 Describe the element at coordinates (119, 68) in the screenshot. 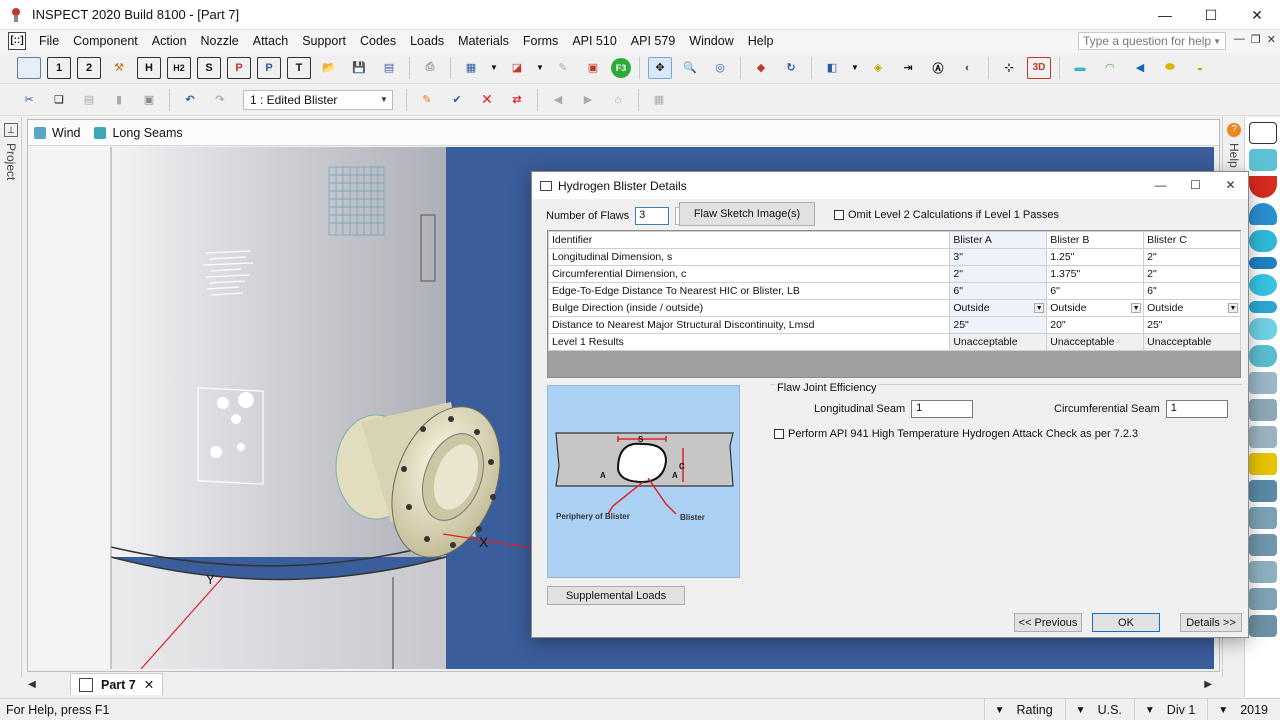

I see `wrench-icon: ⚒` at that location.